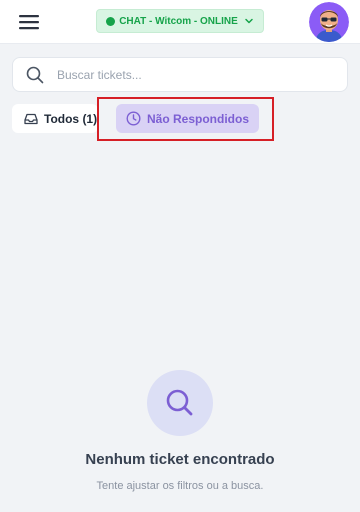 The image size is (360, 512). Describe the element at coordinates (133, 118) in the screenshot. I see `clock-icon` at that location.